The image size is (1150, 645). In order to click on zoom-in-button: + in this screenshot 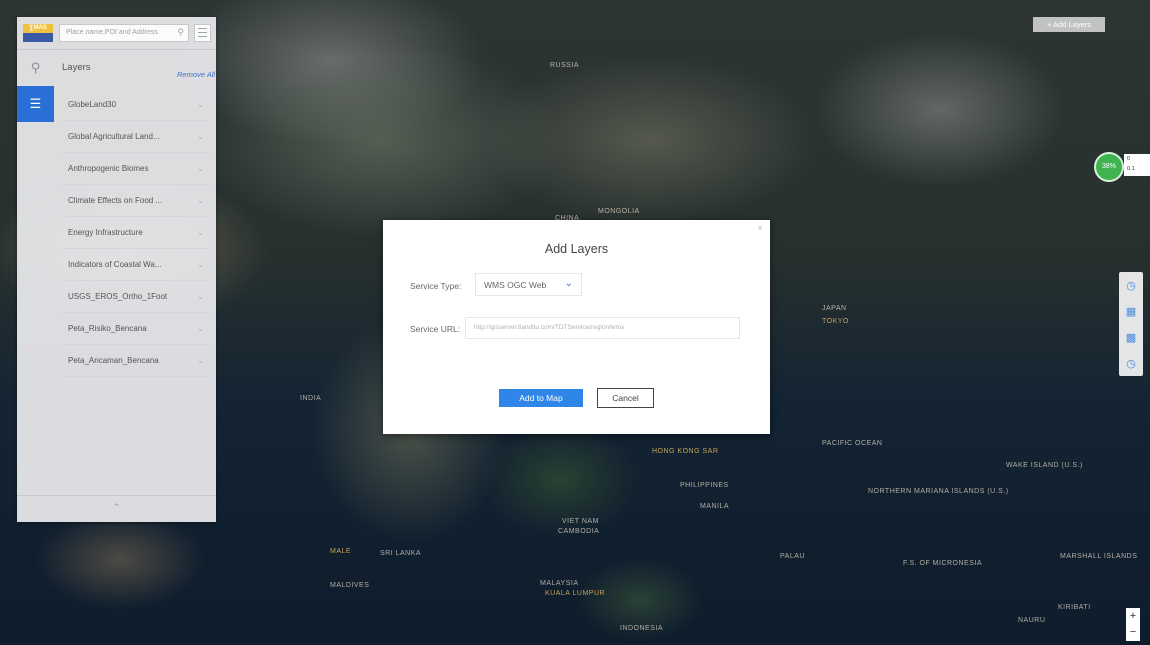, I will do `click(1133, 616)`.